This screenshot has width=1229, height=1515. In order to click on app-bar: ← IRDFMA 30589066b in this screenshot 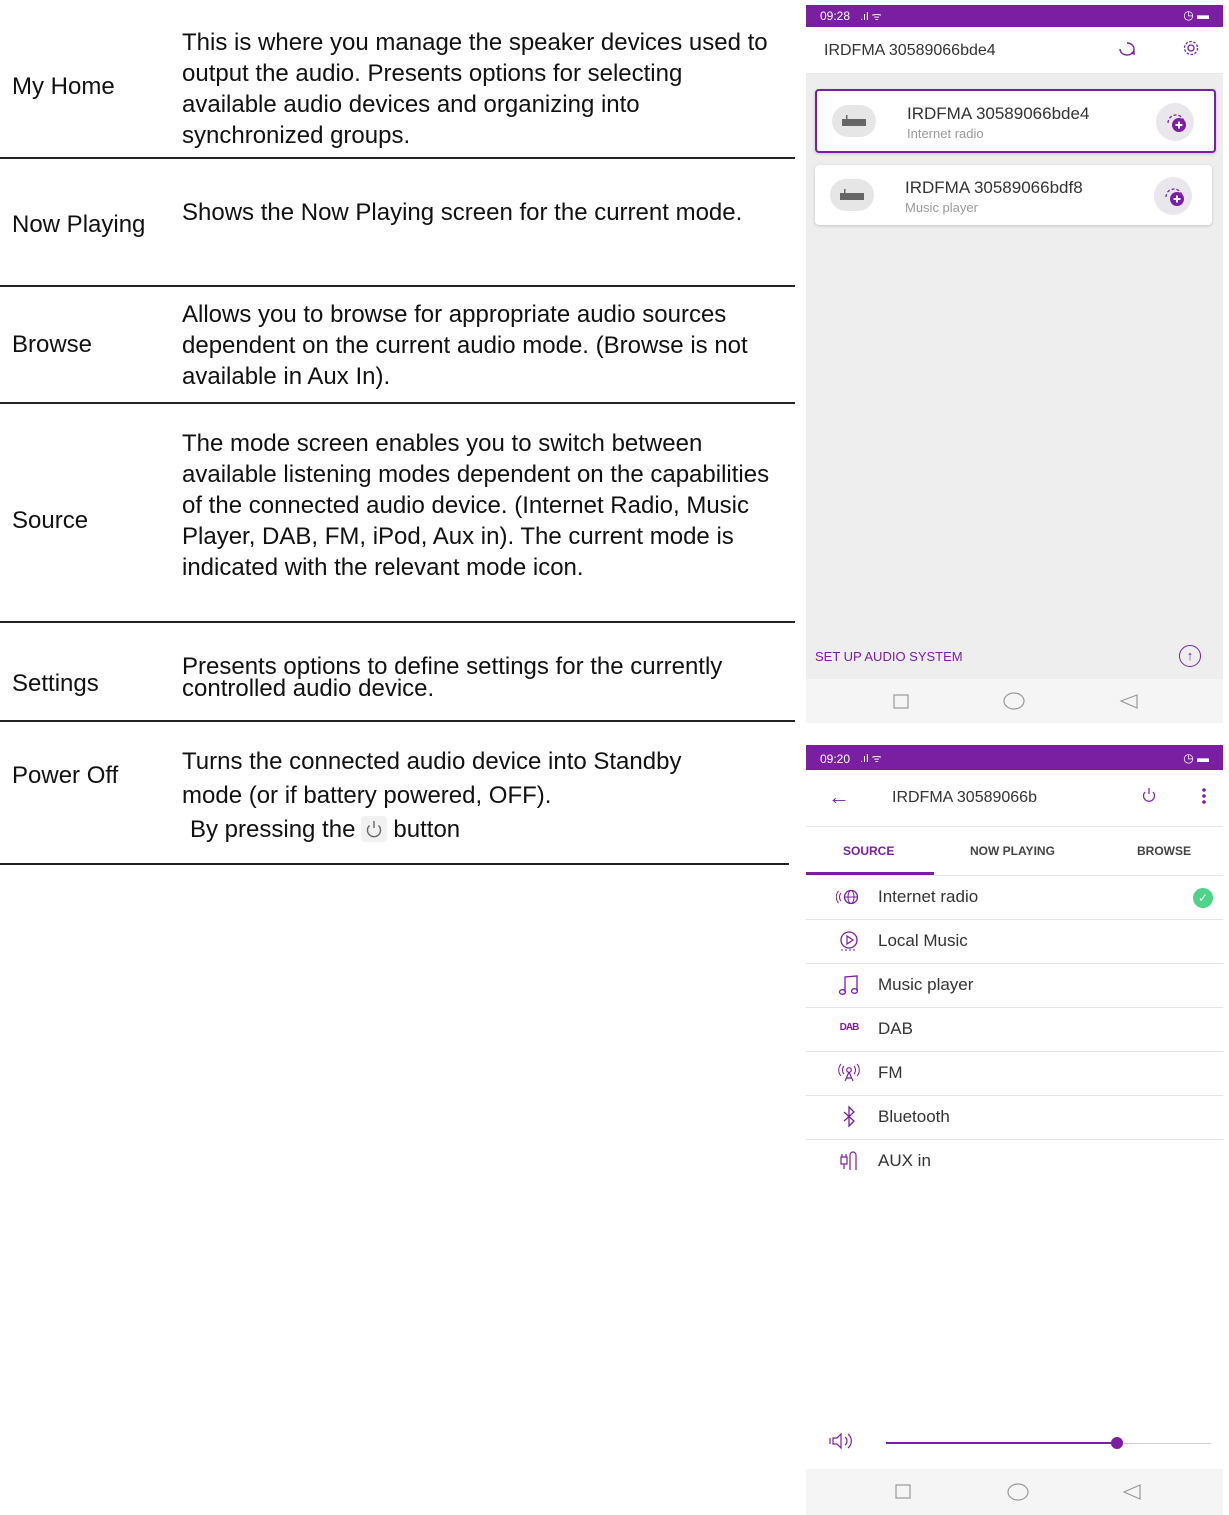, I will do `click(1014, 798)`.